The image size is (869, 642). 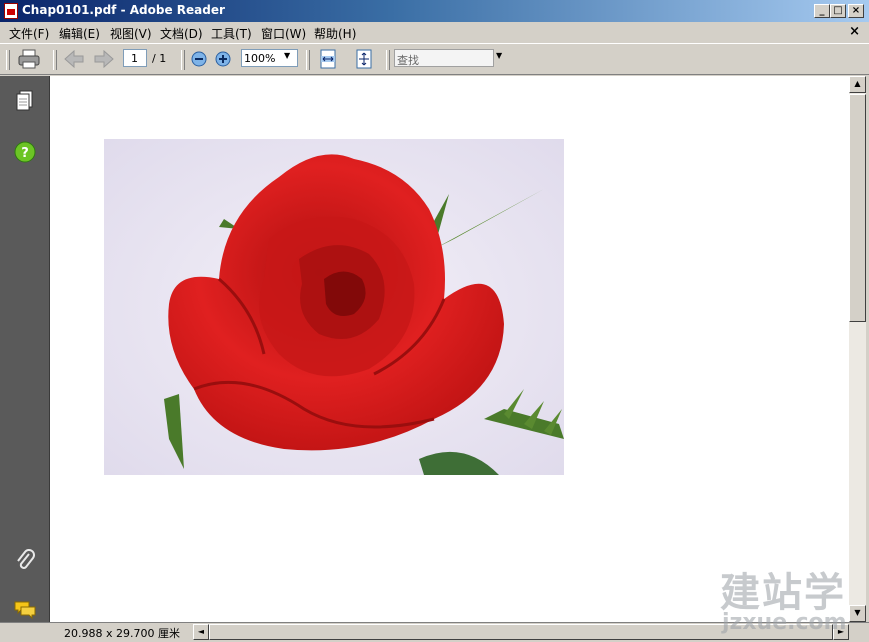 I want to click on help-icon: ?, so click(x=25, y=152).